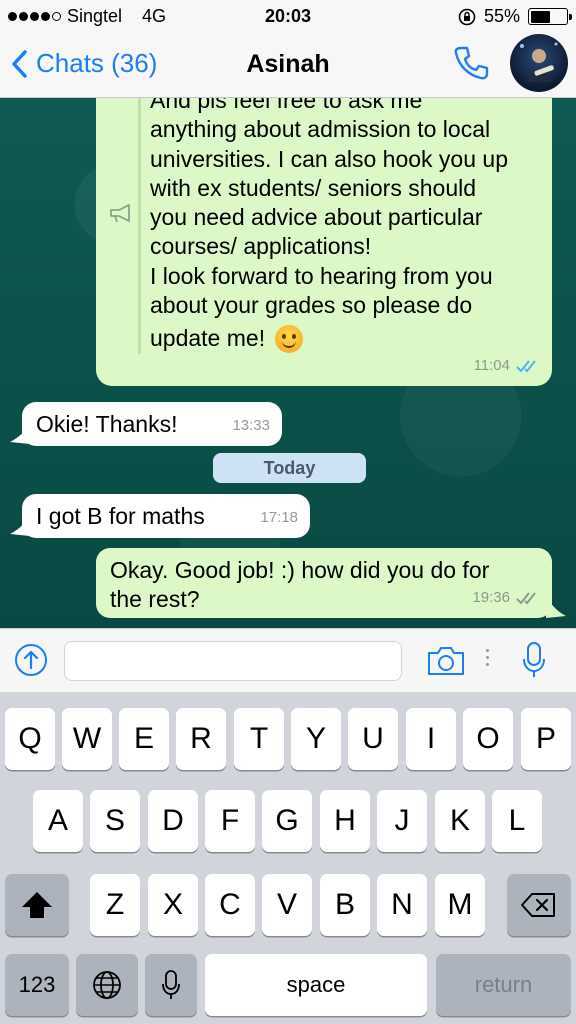 This screenshot has height=1024, width=576. I want to click on message-line: update me!, so click(208, 338).